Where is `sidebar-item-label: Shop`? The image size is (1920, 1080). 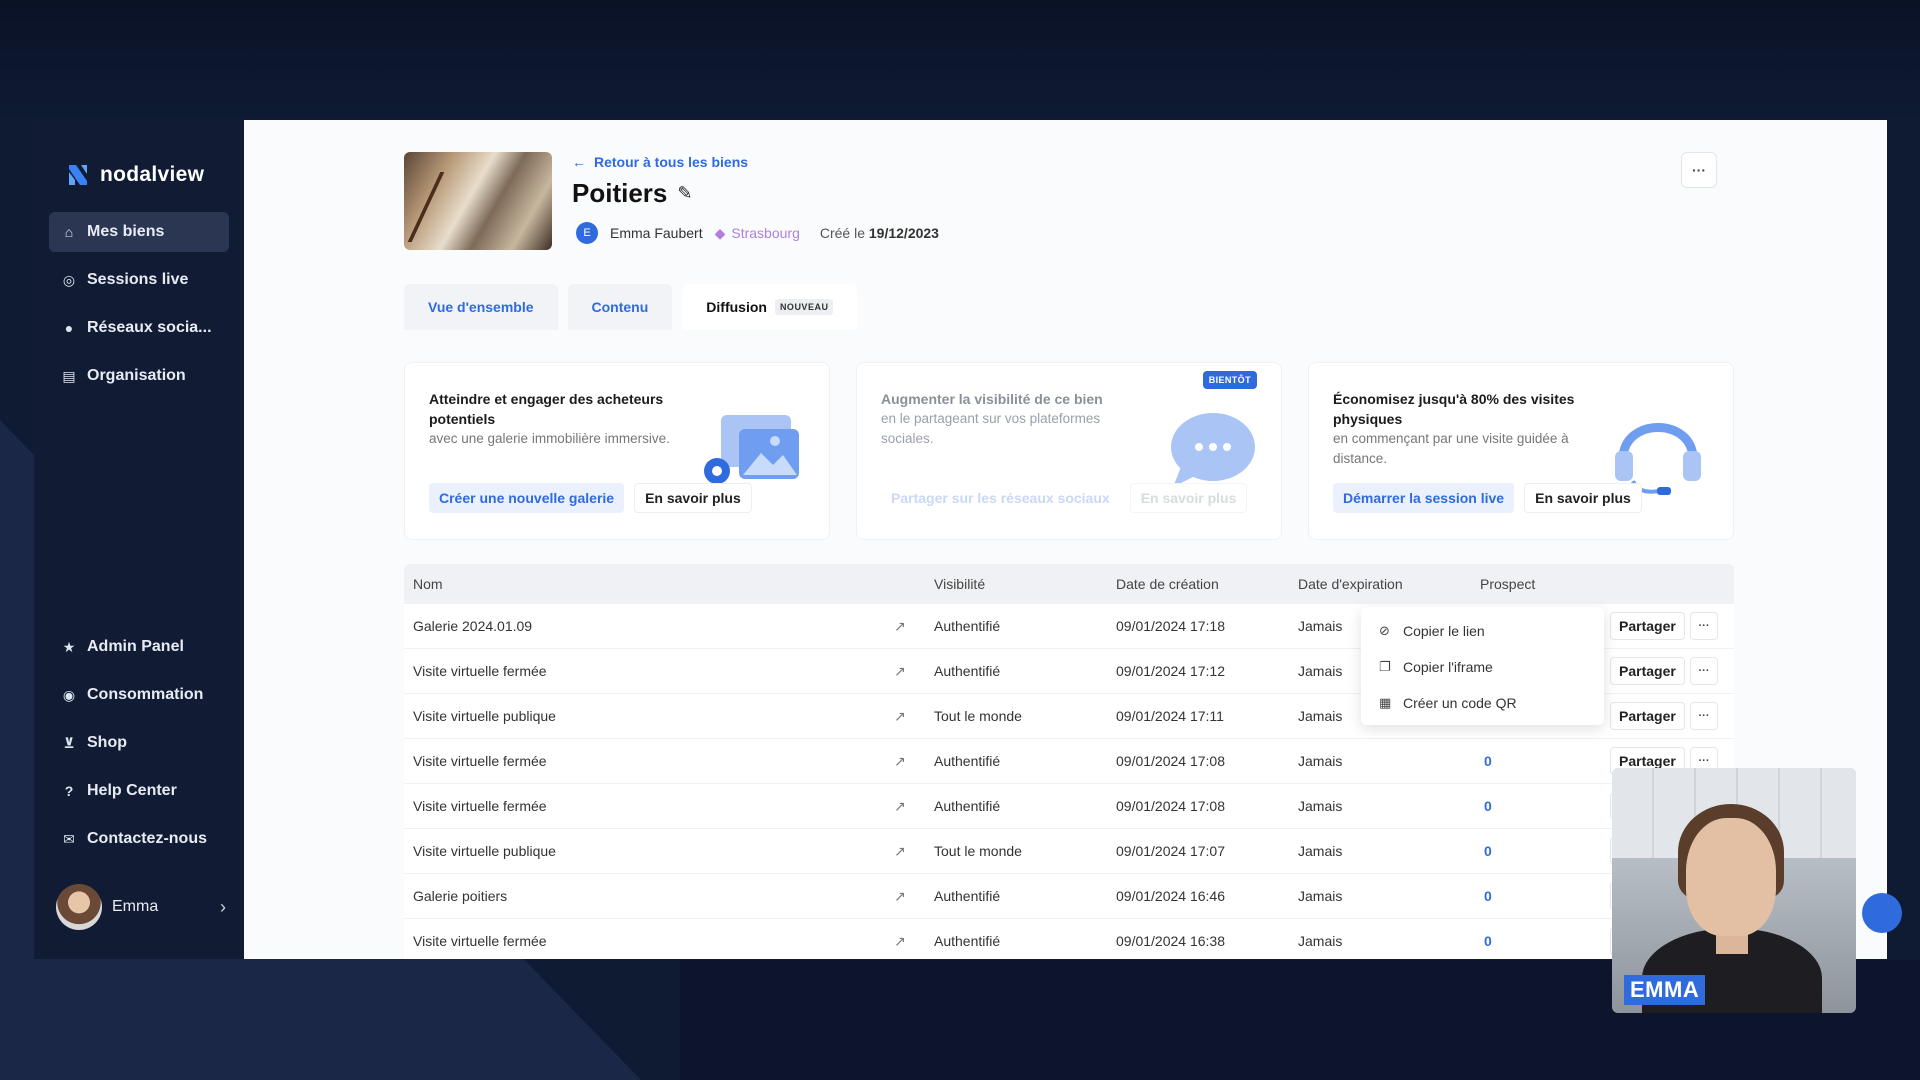
sidebar-item-label: Shop is located at coordinates (107, 742).